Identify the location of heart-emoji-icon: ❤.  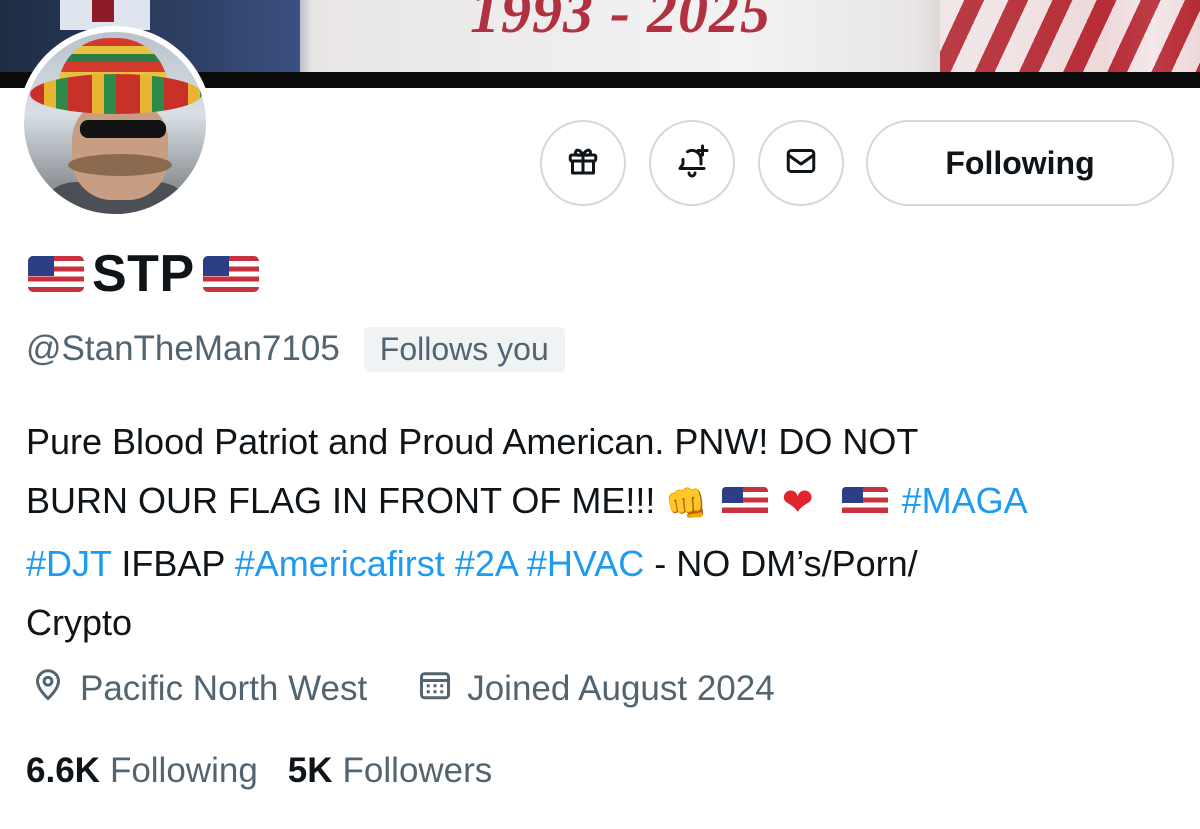
(797, 503).